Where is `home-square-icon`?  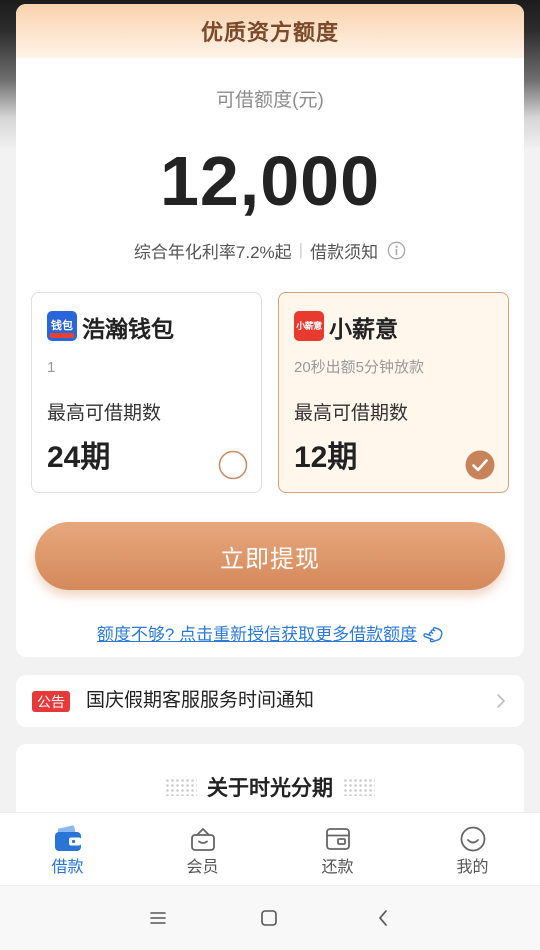
home-square-icon is located at coordinates (269, 918).